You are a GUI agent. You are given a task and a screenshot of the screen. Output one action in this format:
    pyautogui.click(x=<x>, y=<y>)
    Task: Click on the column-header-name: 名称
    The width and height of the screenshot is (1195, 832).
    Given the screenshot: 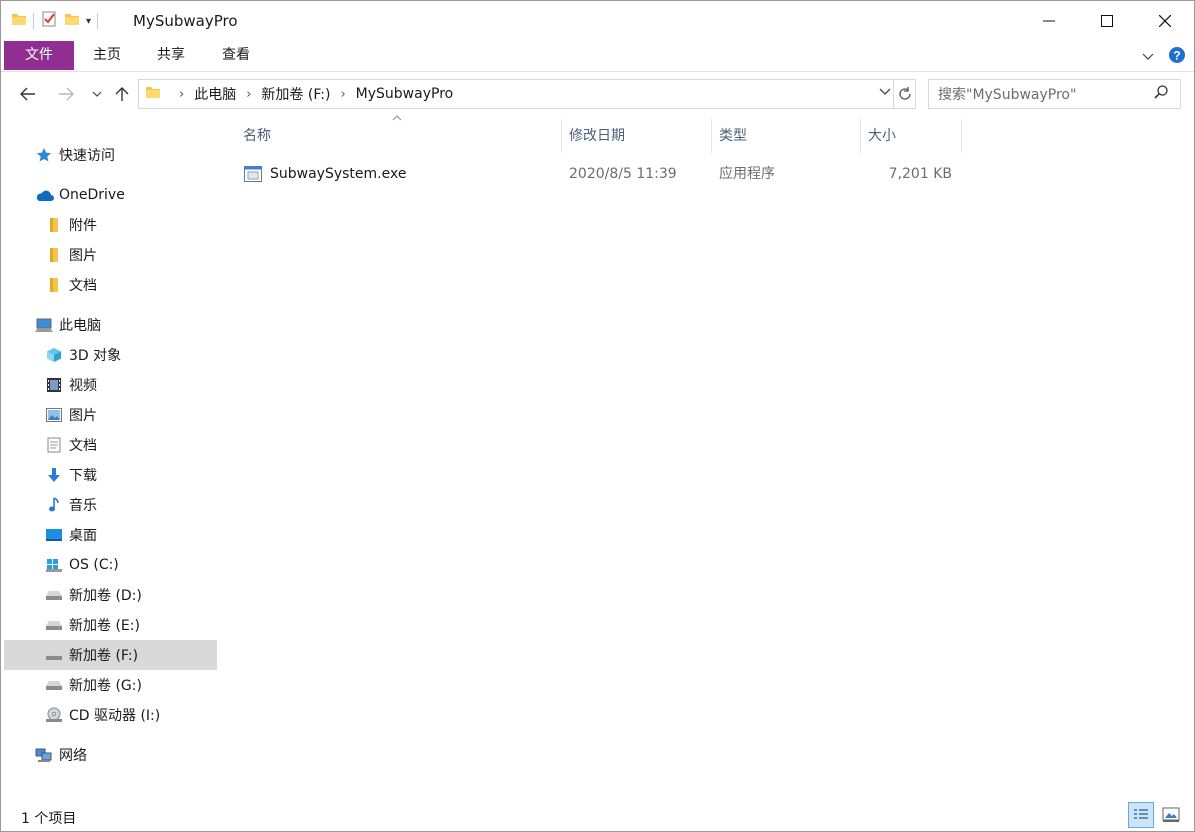 What is the action you would take?
    pyautogui.click(x=398, y=136)
    